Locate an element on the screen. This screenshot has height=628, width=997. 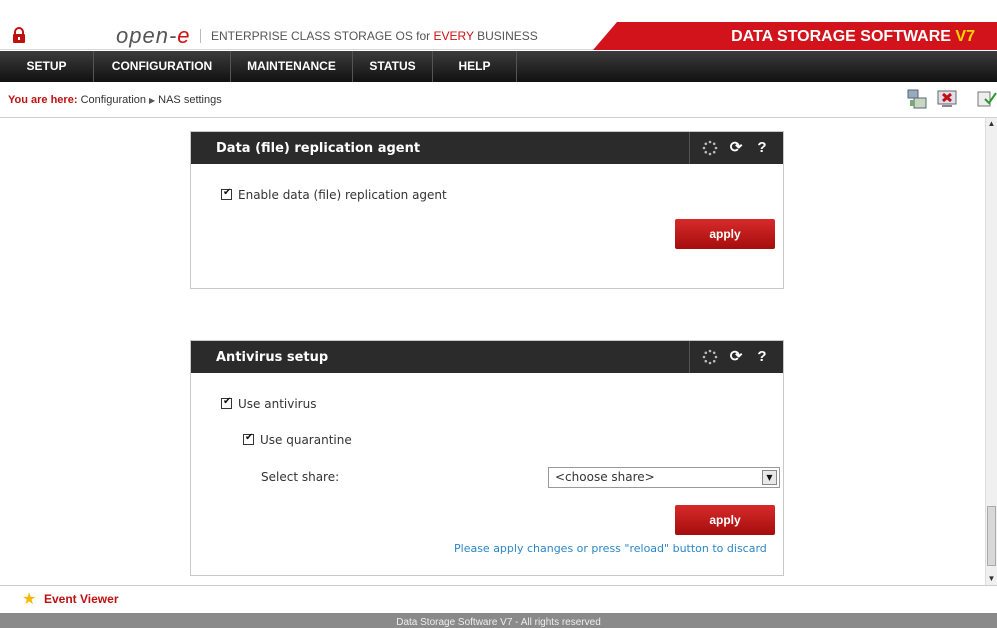
scroll-up-icon: ▲ is located at coordinates (991, 124).